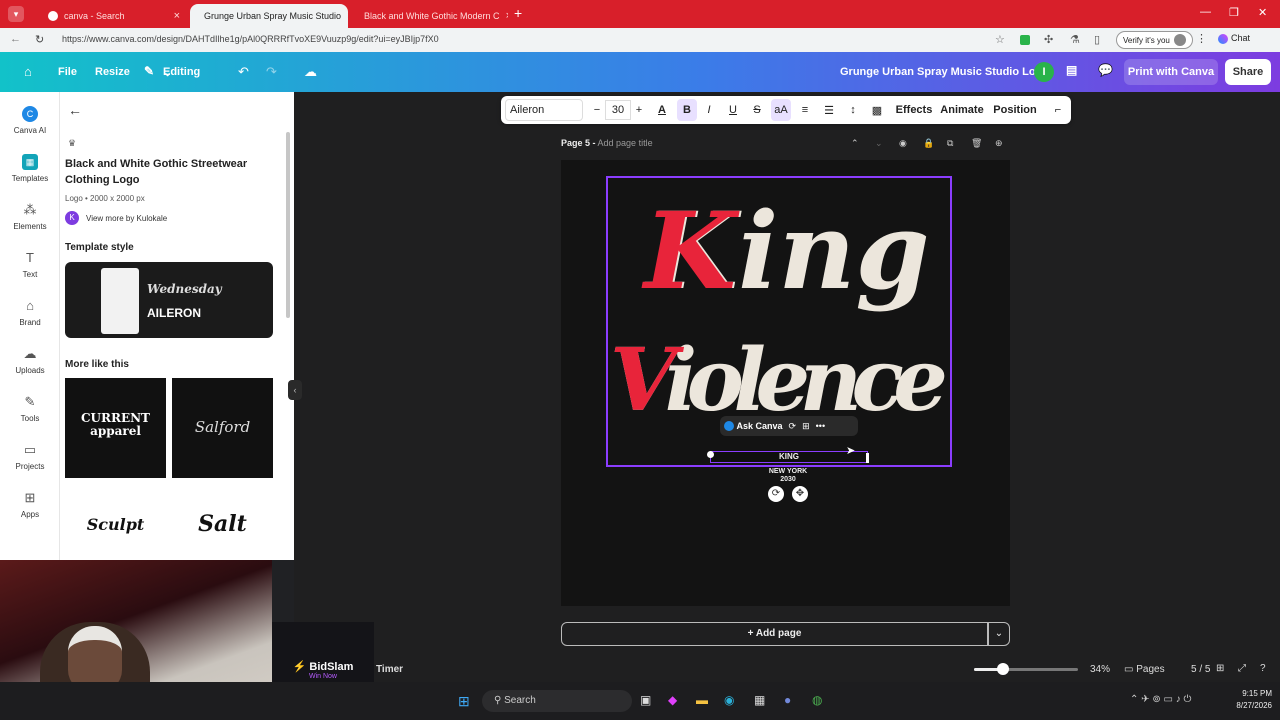  I want to click on letter-case-icon: aA, so click(781, 110).